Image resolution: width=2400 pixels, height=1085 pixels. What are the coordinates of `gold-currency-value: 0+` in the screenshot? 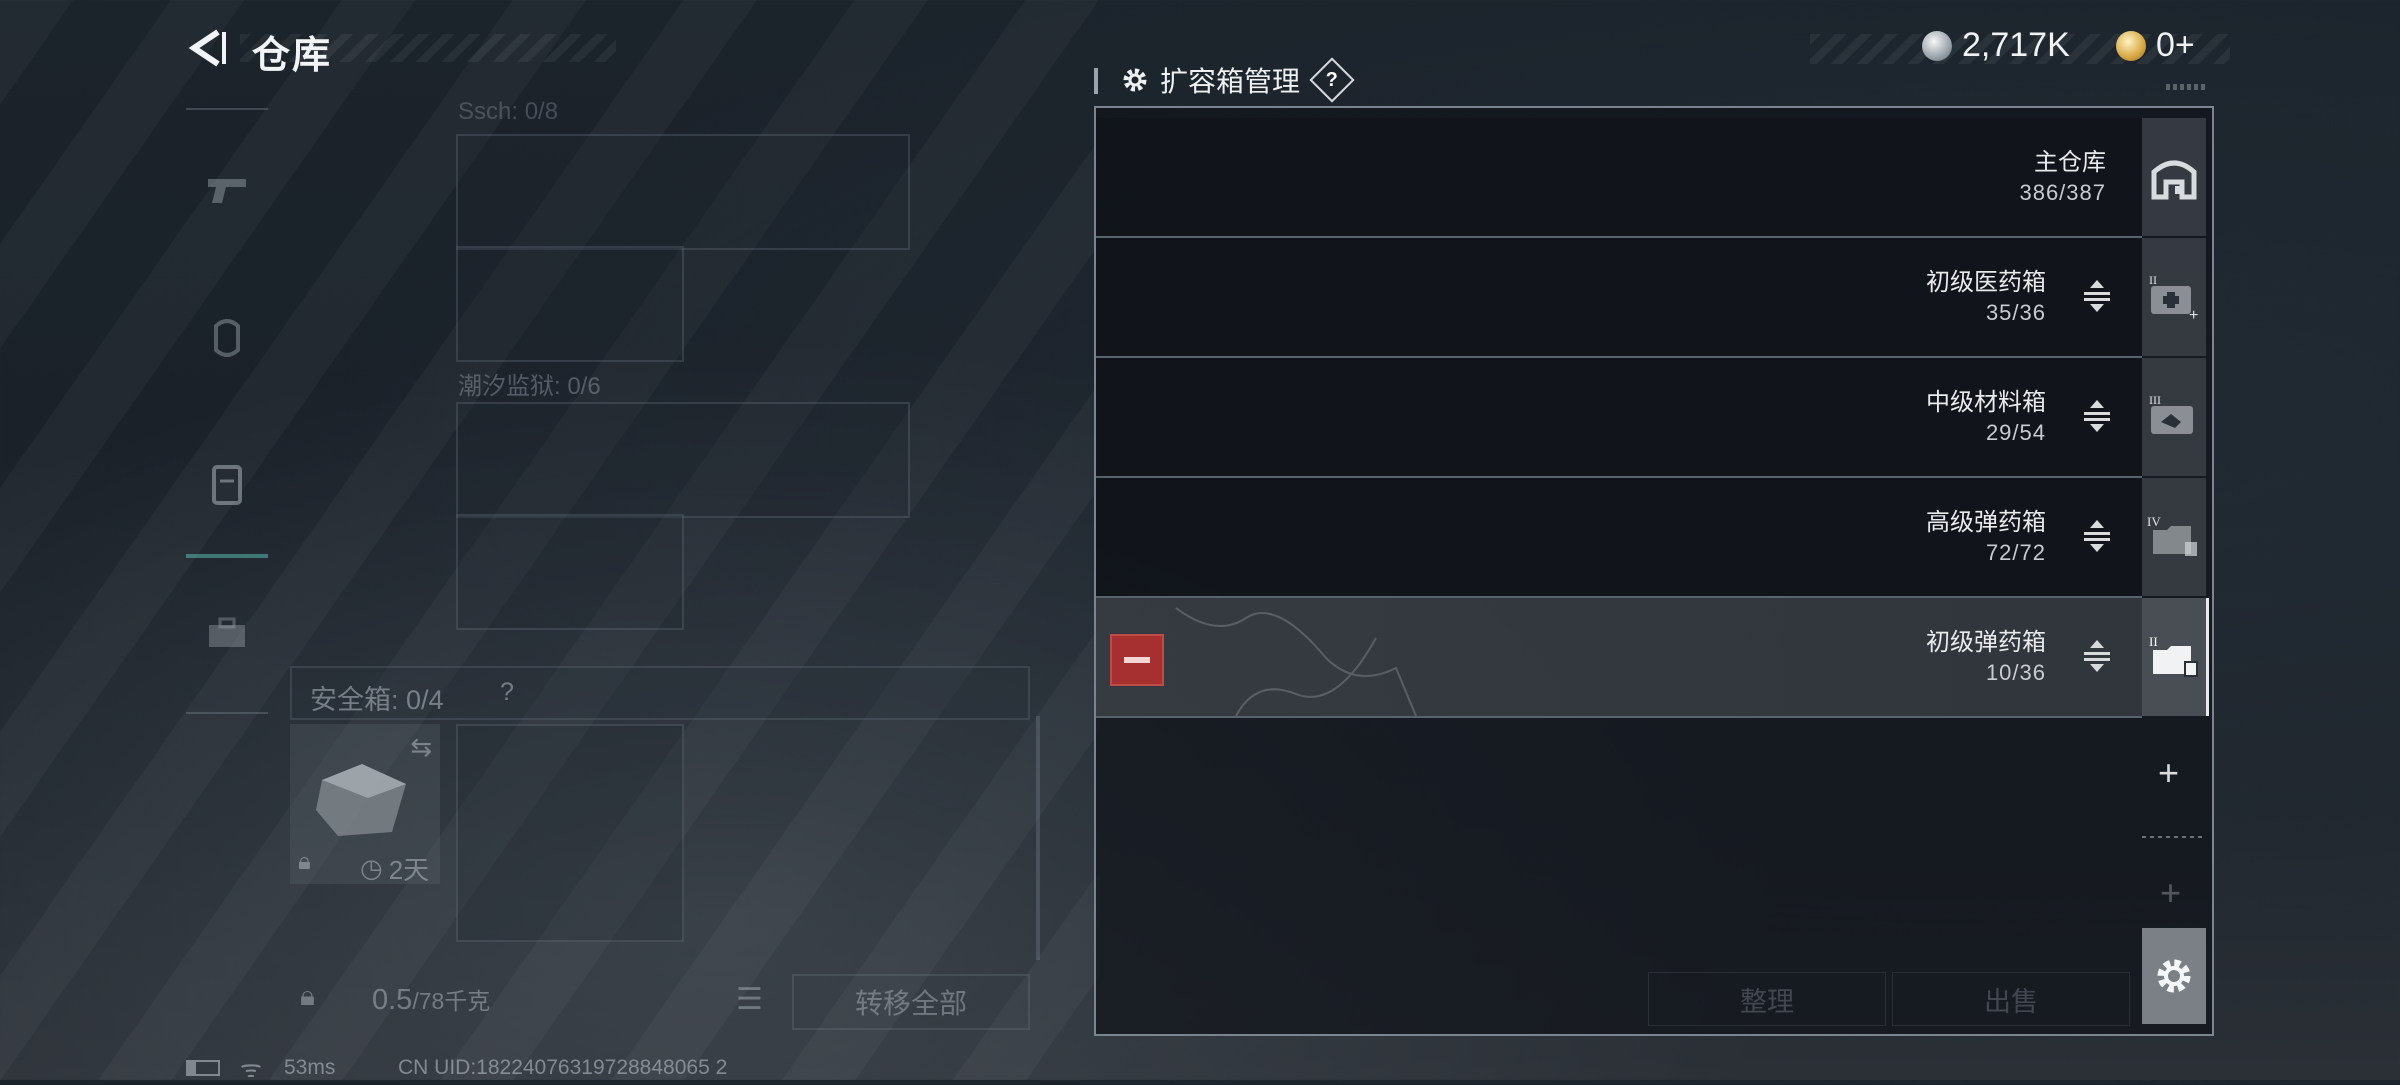 It's located at (2175, 45).